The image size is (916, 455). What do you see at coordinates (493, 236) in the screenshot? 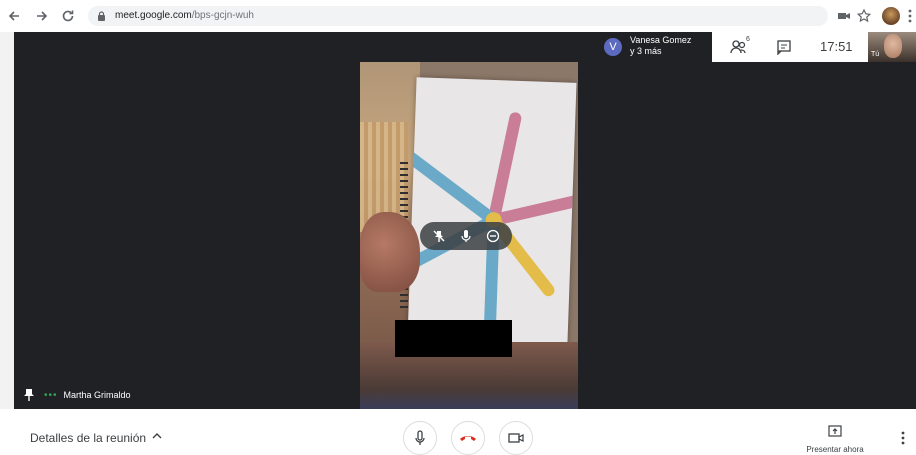
I see `remove-icon` at bounding box center [493, 236].